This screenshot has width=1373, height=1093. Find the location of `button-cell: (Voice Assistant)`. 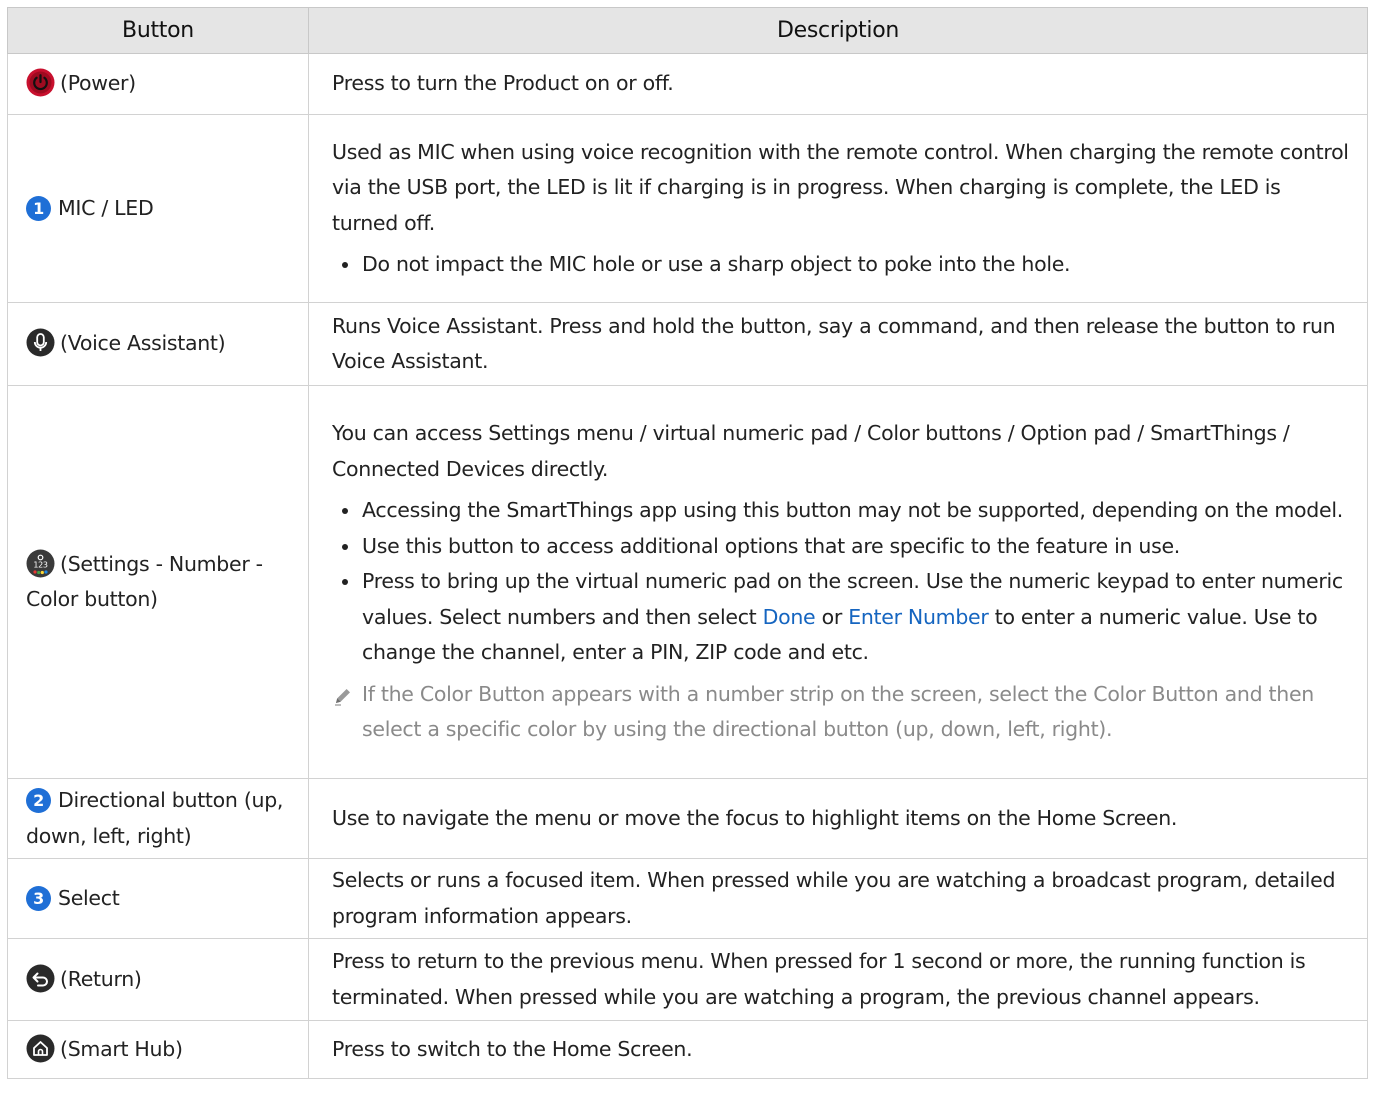

button-cell: (Voice Assistant) is located at coordinates (158, 344).